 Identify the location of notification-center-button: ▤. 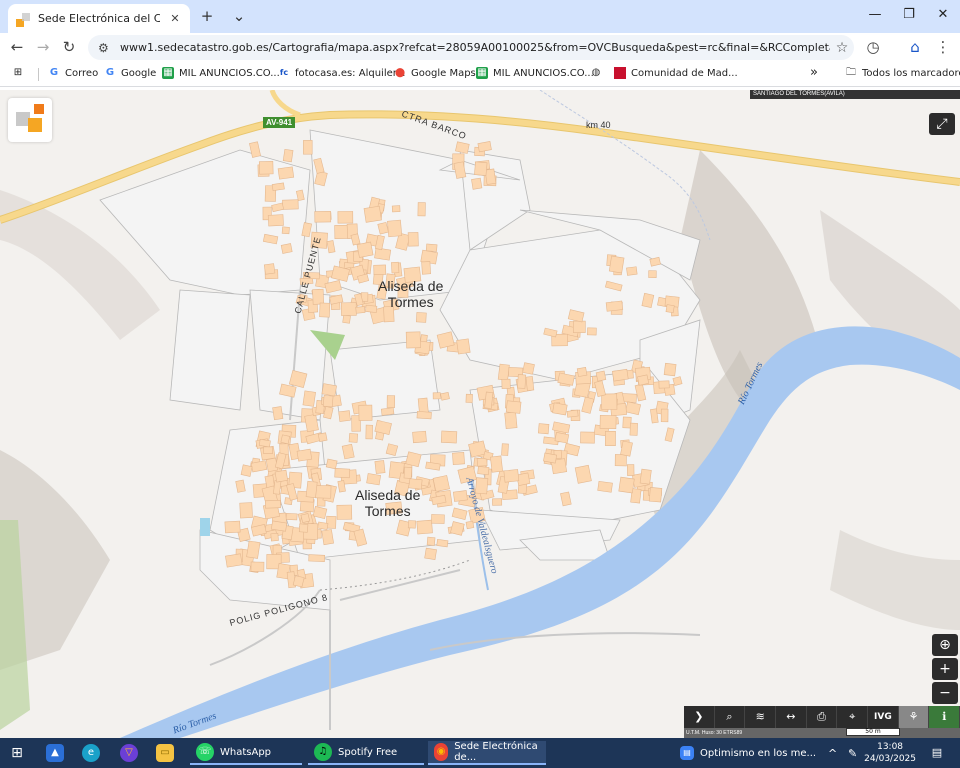
(937, 753).